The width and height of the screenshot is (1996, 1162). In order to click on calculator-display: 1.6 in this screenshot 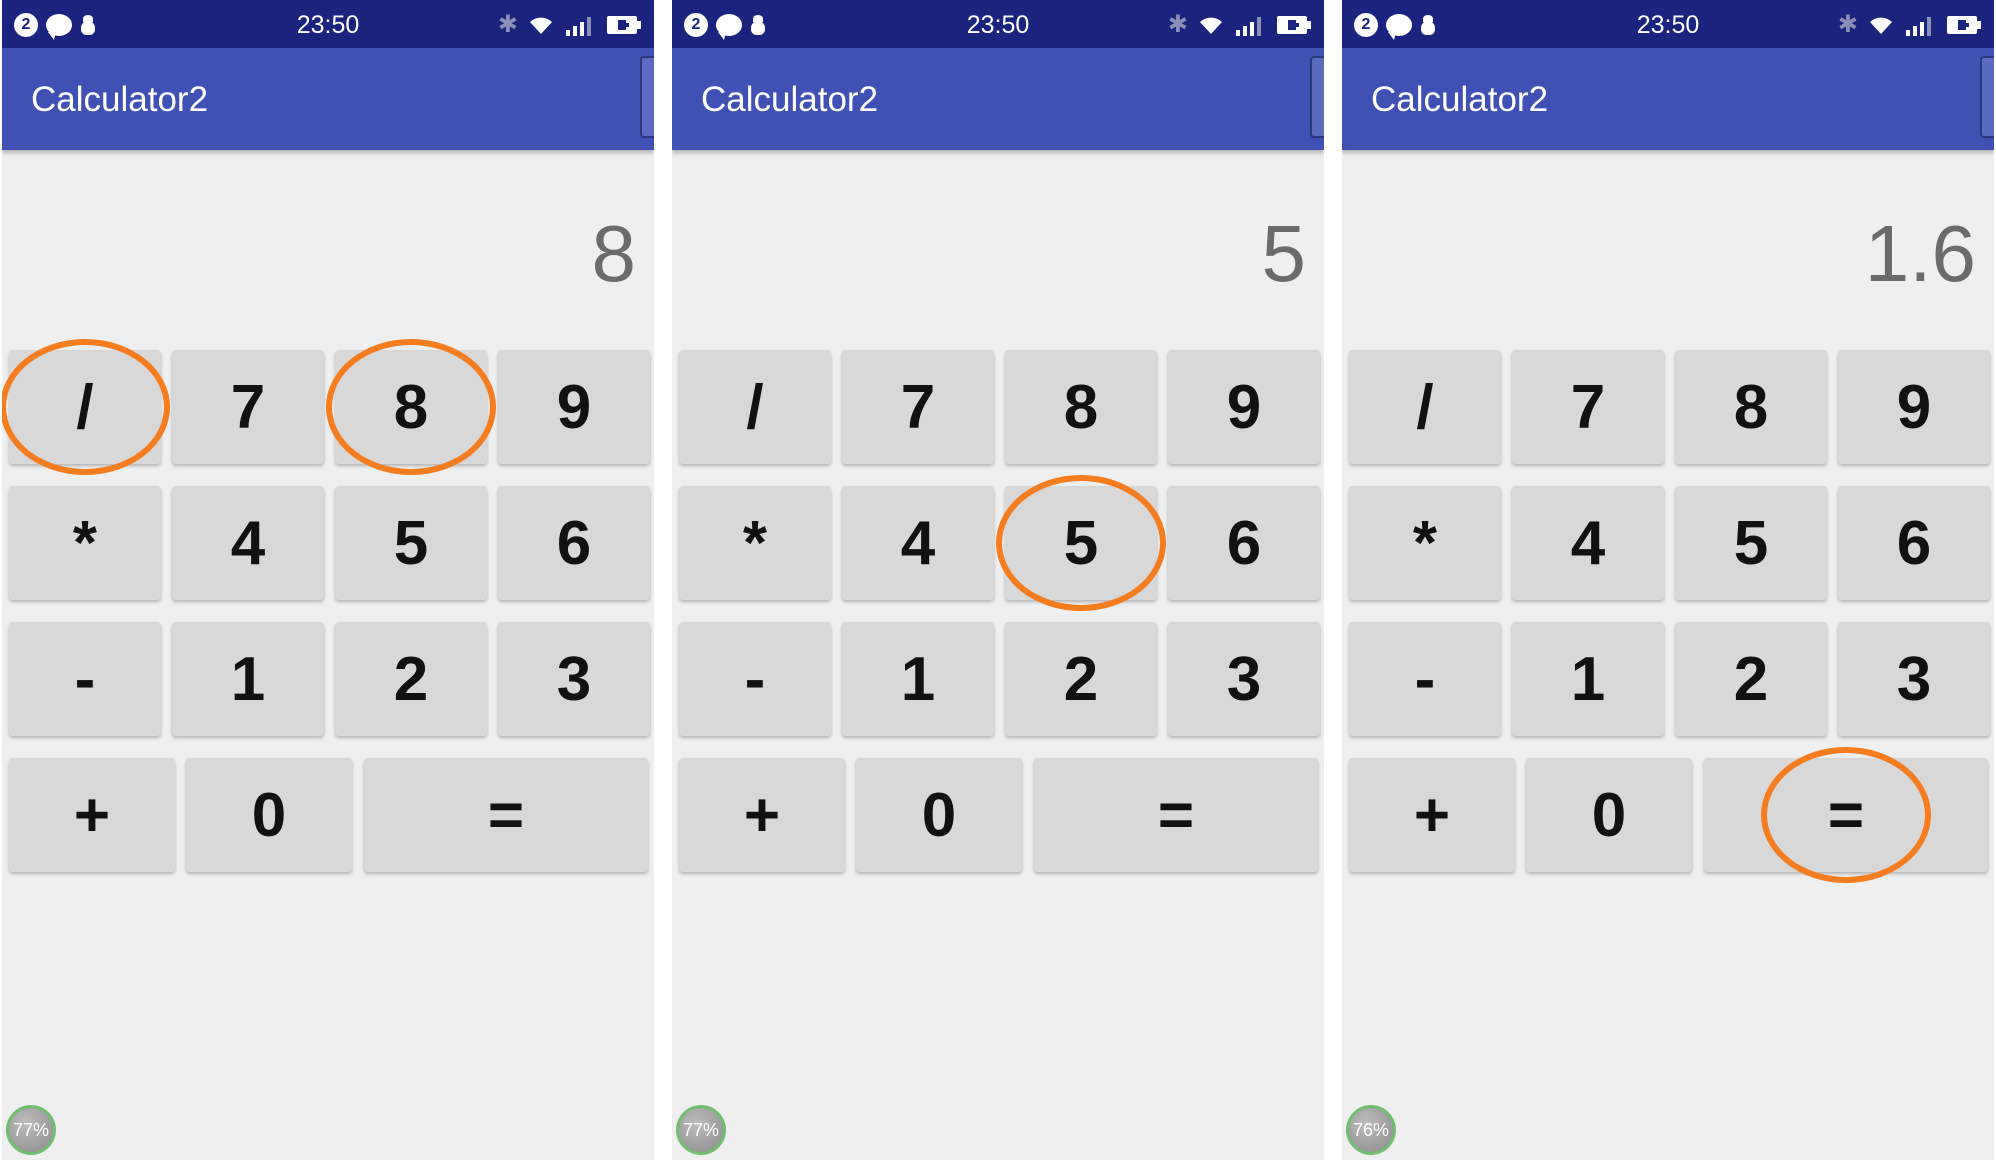, I will do `click(1920, 253)`.